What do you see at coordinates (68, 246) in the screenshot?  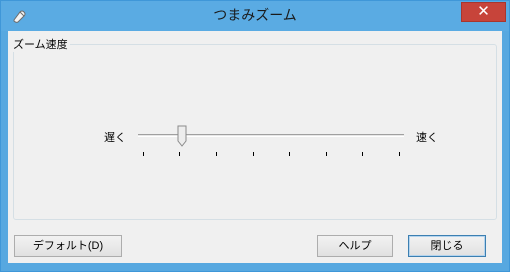 I see `default-button: デフォルト(D)` at bounding box center [68, 246].